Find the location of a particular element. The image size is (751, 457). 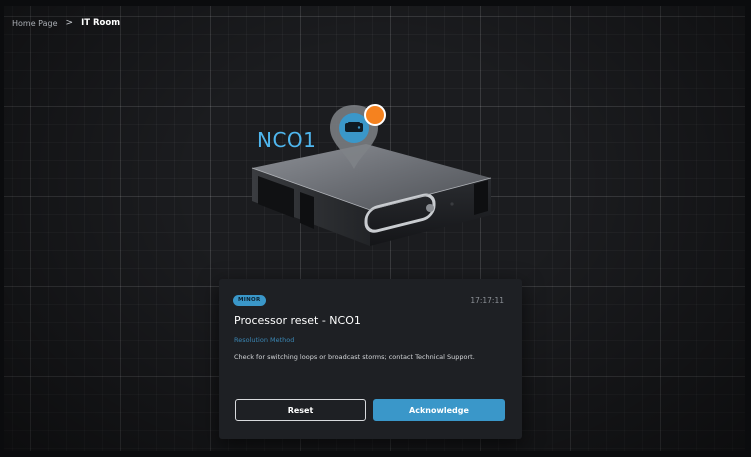

frame-bottom is located at coordinates (375, 454).